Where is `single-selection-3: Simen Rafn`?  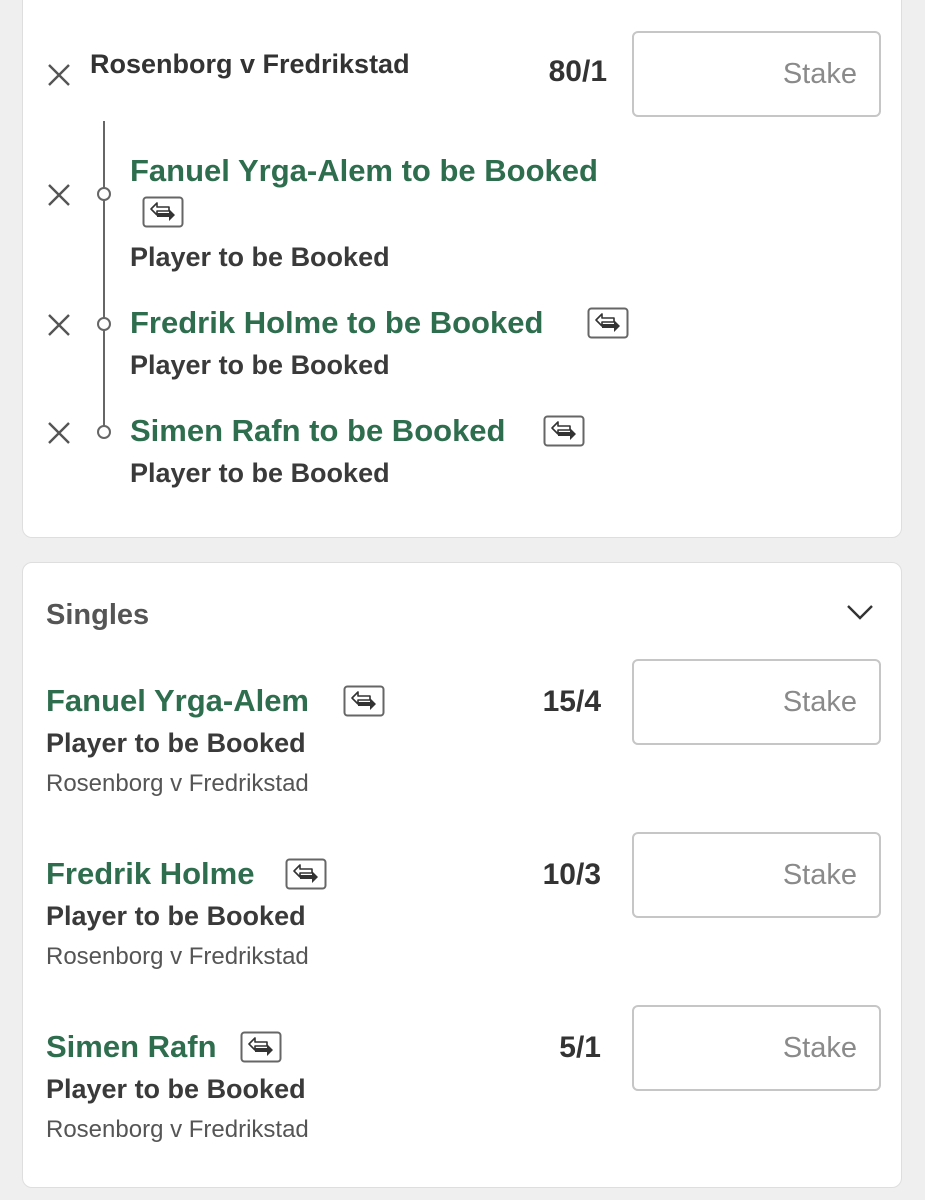 single-selection-3: Simen Rafn is located at coordinates (131, 1046).